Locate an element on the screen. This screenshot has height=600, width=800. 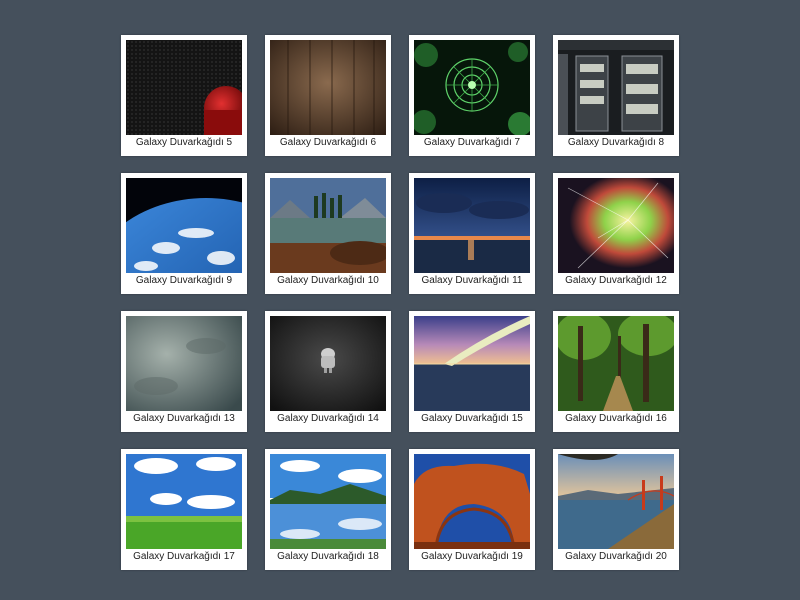
wallpaper-tile: Galaxy Duvarkağıdı 18 is located at coordinates (328, 509).